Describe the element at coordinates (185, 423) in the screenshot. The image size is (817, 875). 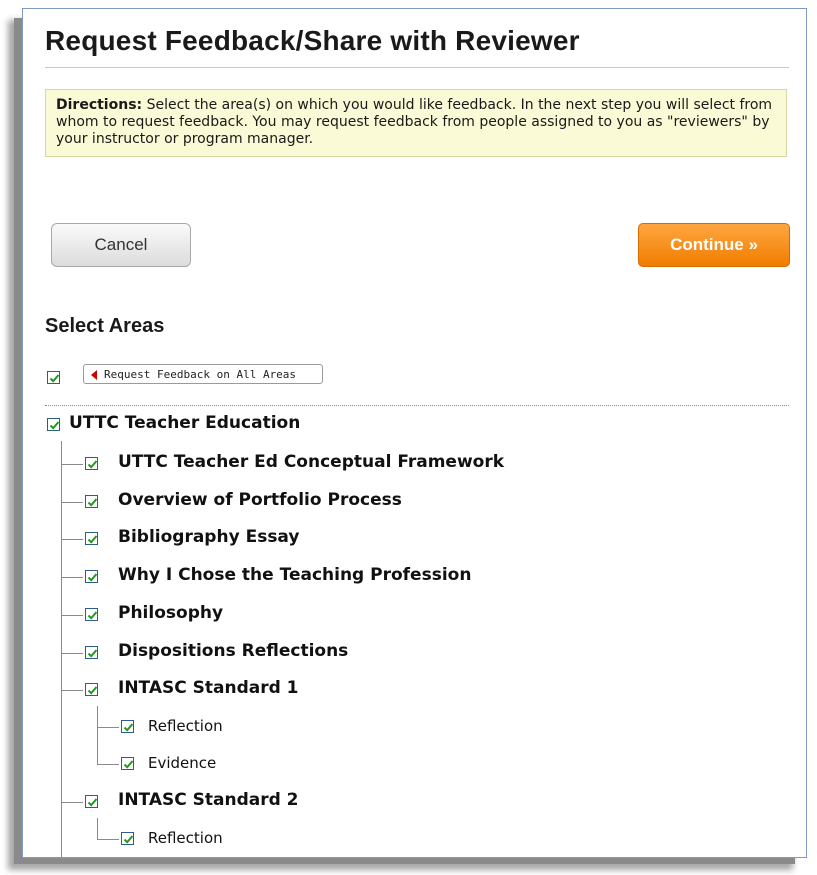
I see `tree-root-label: UTTC Teacher Education` at that location.